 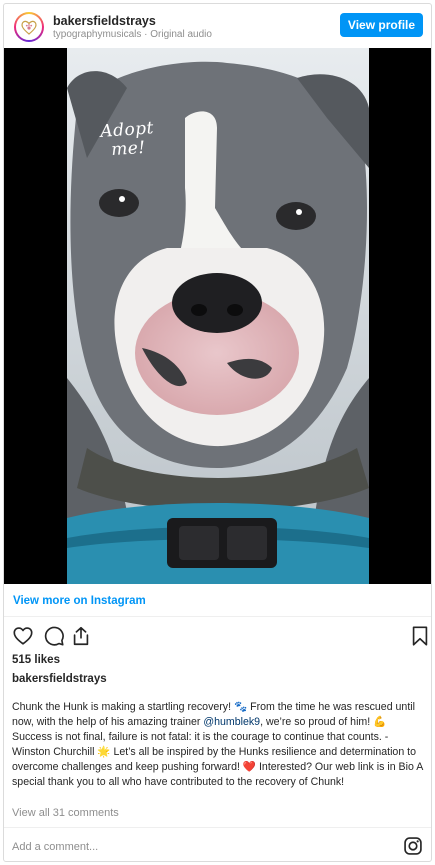 I want to click on instagram-logo-icon, so click(x=413, y=846).